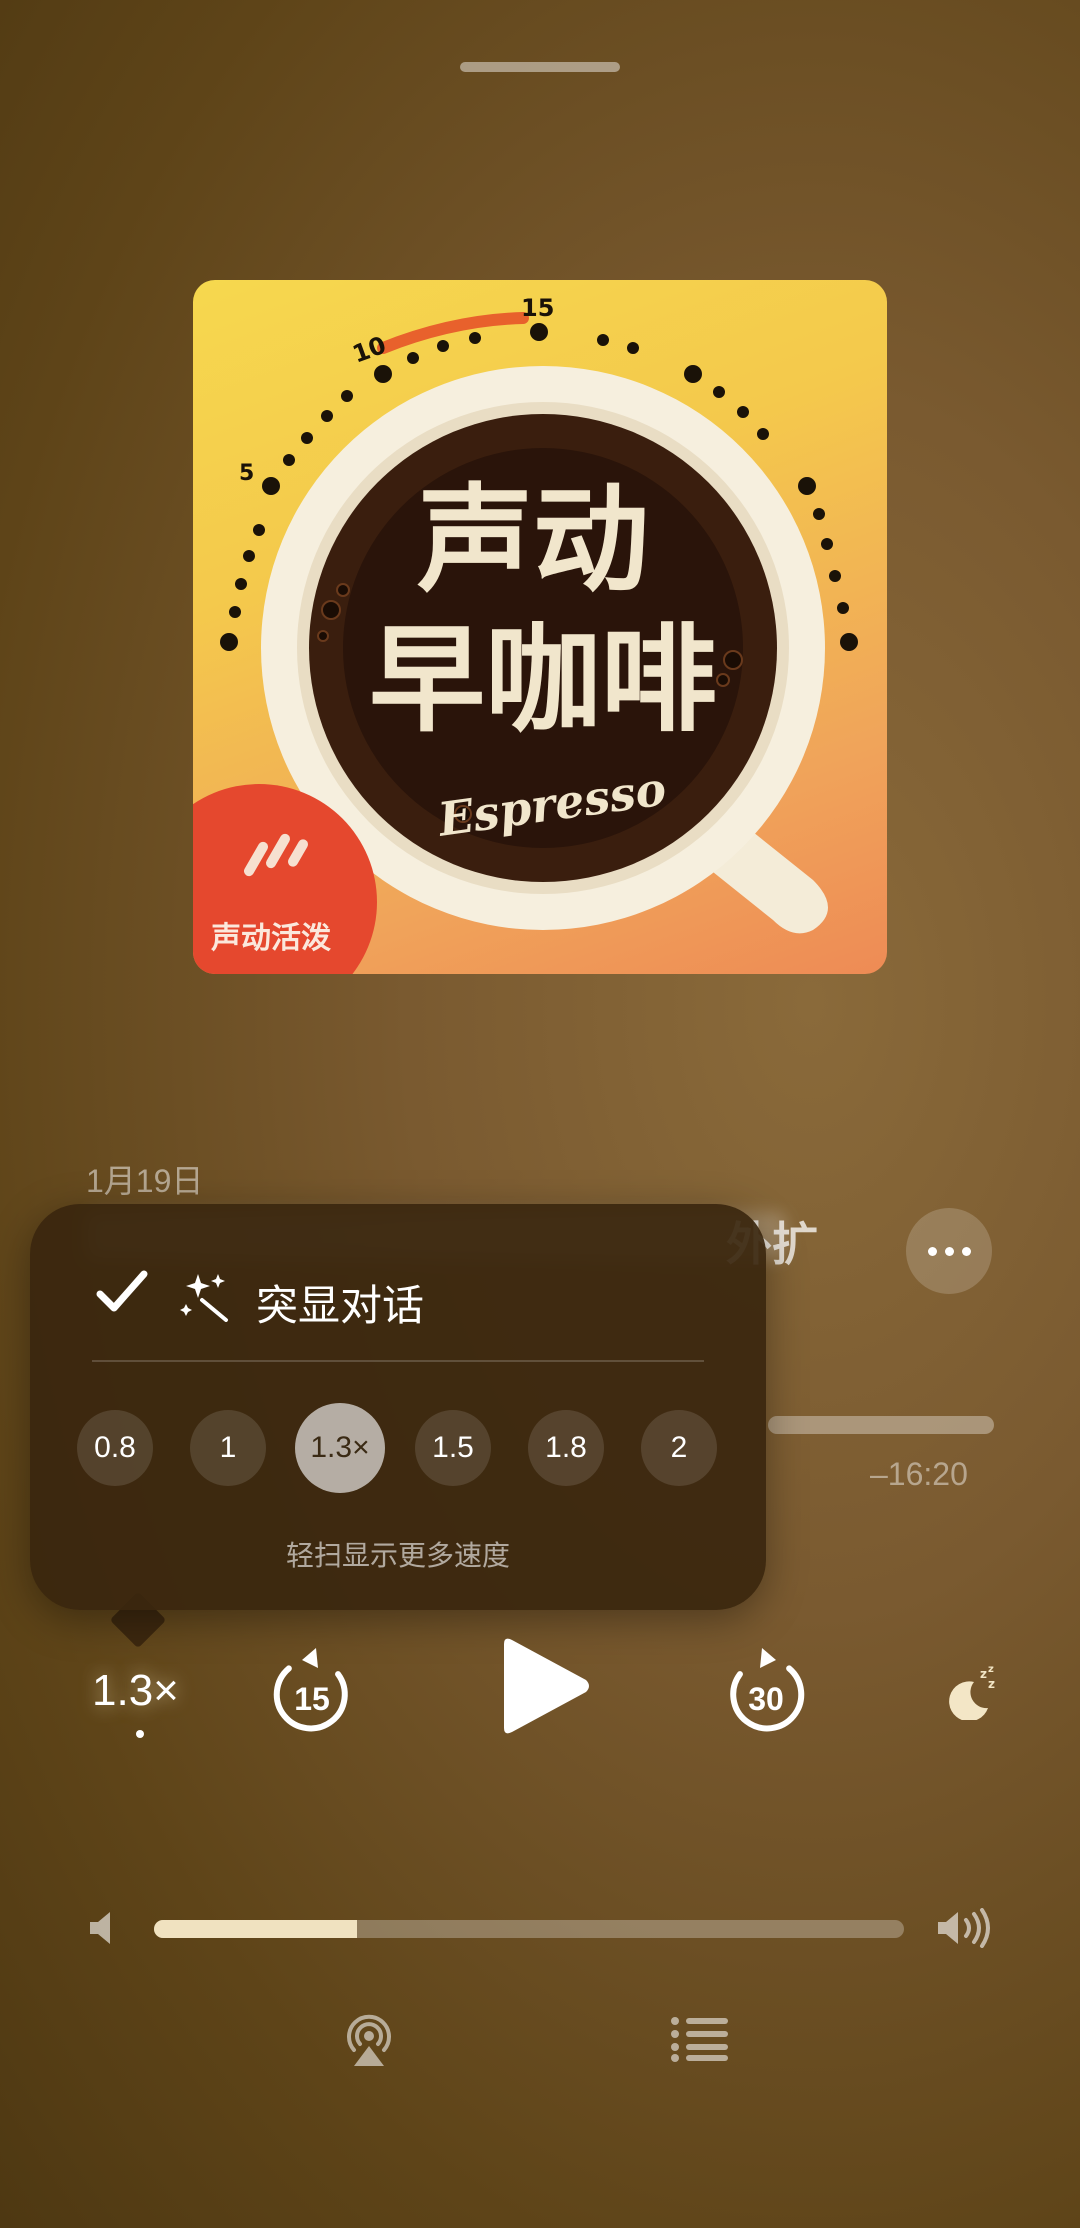 The width and height of the screenshot is (1080, 2228). Describe the element at coordinates (398, 1361) in the screenshot. I see `popover-divider` at that location.